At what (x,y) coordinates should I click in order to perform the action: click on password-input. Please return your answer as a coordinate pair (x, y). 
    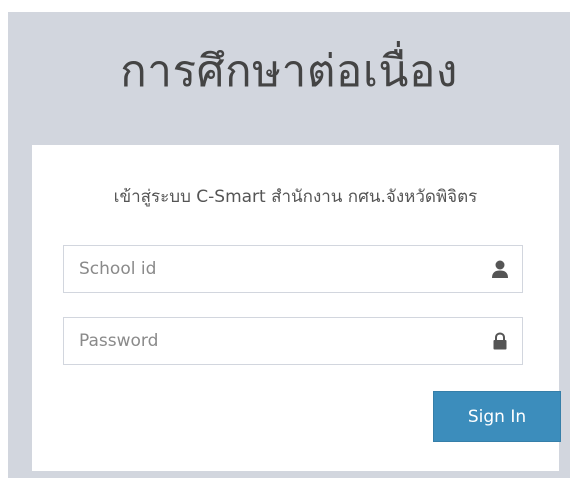
    Looking at the image, I should click on (264, 341).